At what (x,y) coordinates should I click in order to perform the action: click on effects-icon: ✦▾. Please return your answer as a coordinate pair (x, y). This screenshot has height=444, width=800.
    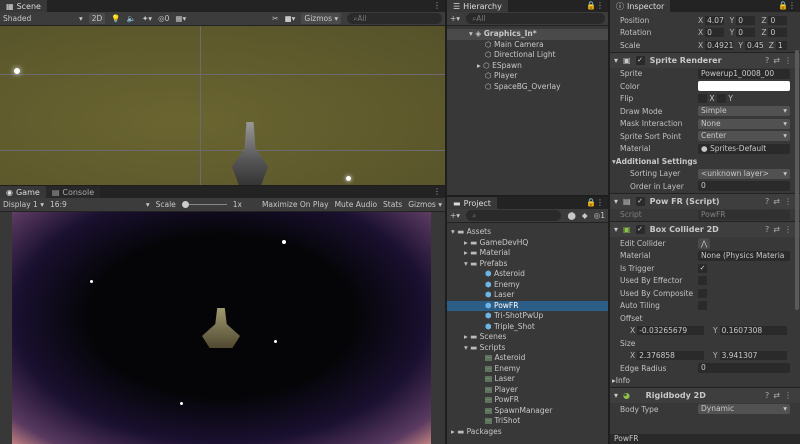
    Looking at the image, I should click on (147, 18).